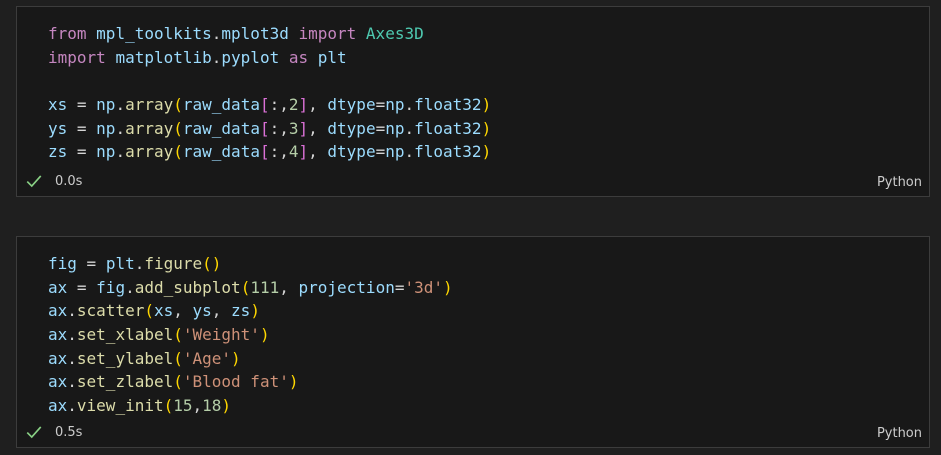 This screenshot has width=941, height=455. What do you see at coordinates (173, 263) in the screenshot?
I see `code-token: figure` at bounding box center [173, 263].